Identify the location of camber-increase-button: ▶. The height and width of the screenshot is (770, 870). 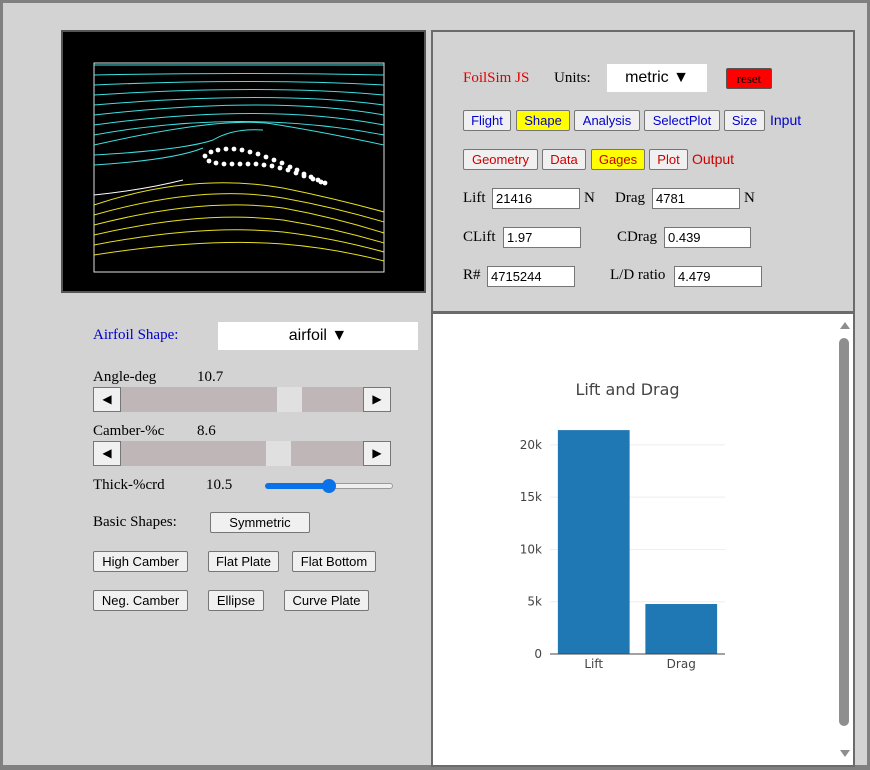
(377, 453).